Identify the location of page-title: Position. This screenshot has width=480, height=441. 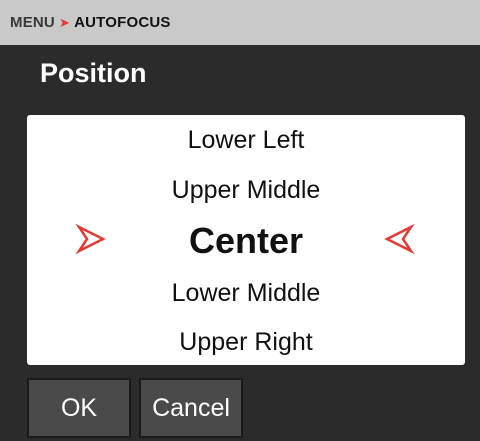
(93, 73).